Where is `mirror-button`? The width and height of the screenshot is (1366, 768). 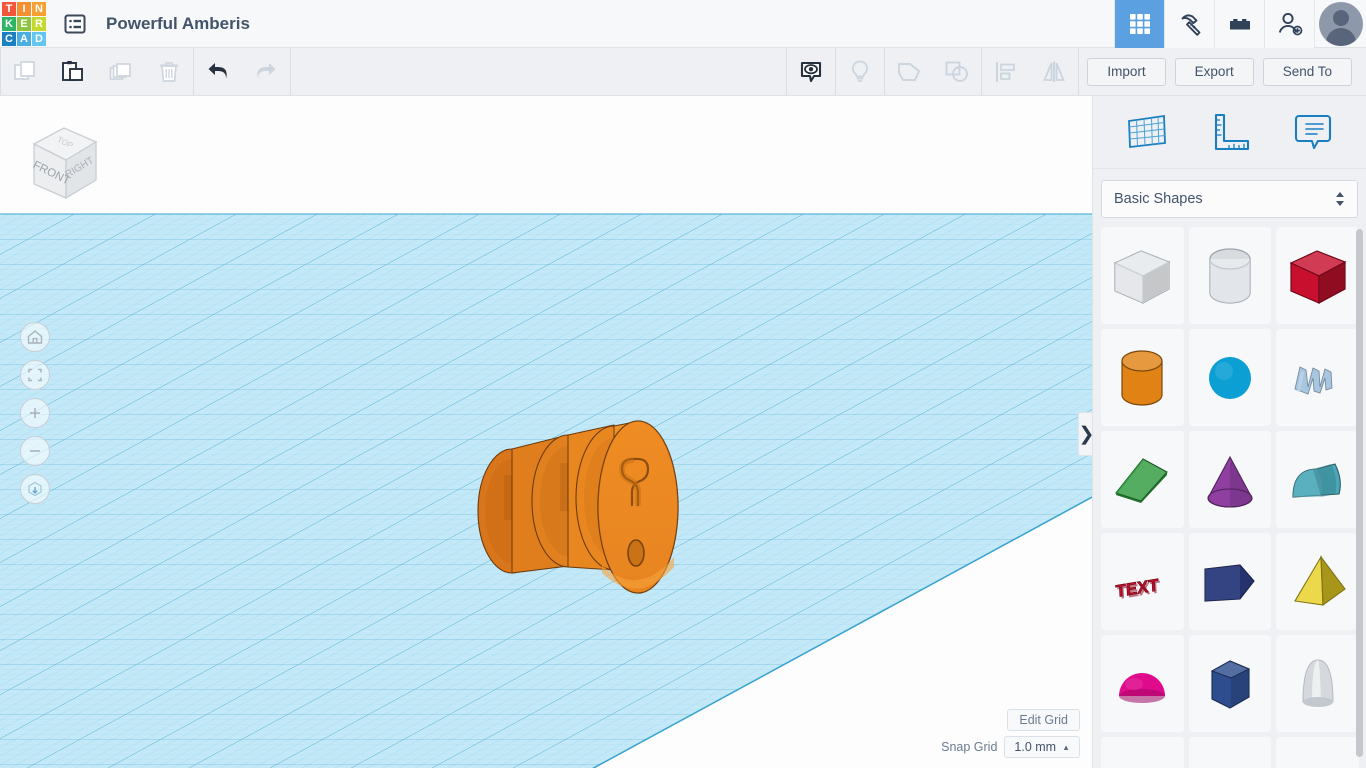 mirror-button is located at coordinates (1054, 71).